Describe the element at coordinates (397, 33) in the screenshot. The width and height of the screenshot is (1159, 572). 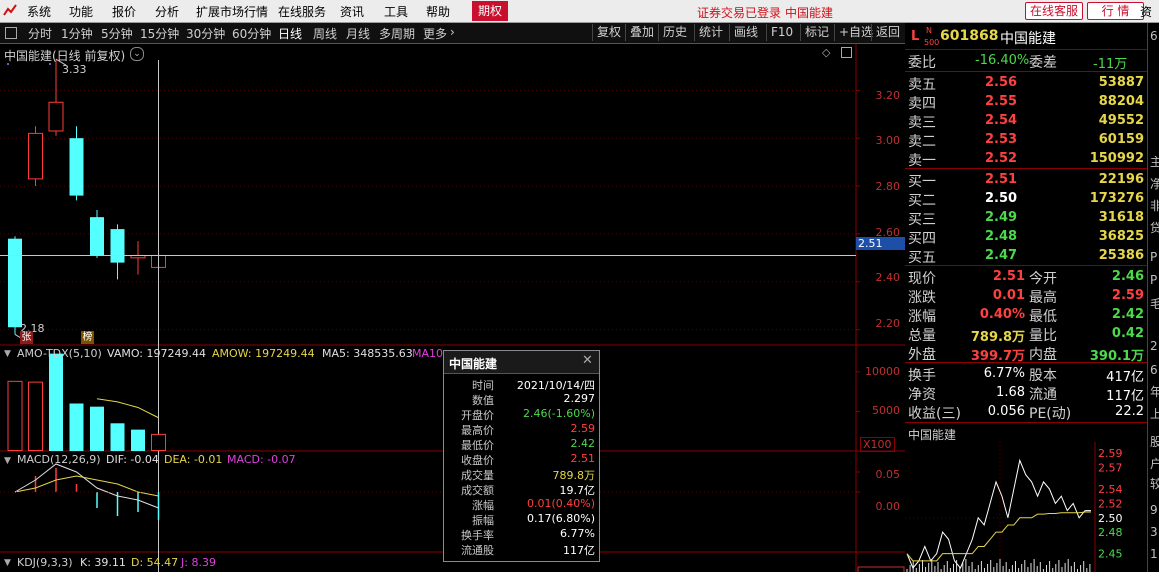
I see `tab-multi-period: 多周期` at that location.